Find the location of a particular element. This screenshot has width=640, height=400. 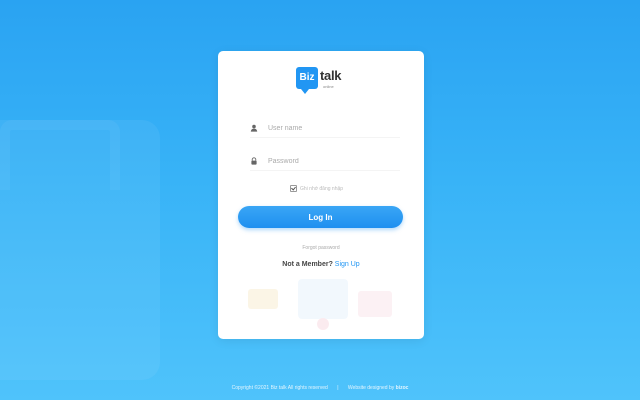

logo-word: talk is located at coordinates (331, 75).